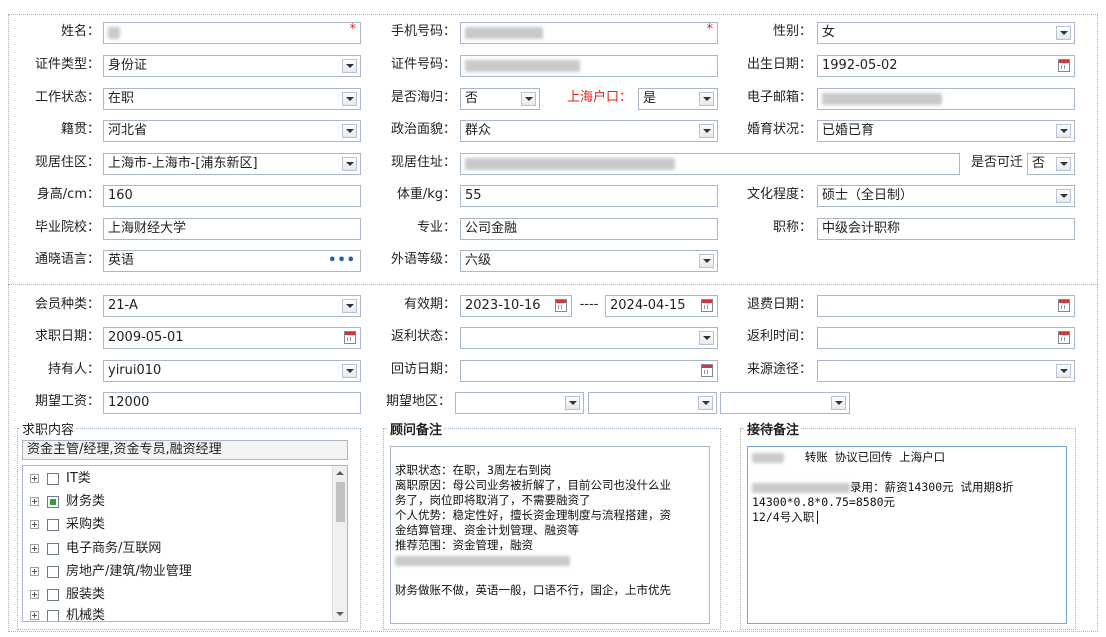 This screenshot has height=637, width=1106. Describe the element at coordinates (232, 164) in the screenshot. I see `residence-select: 上海市-上海市-[浦东新区]` at that location.